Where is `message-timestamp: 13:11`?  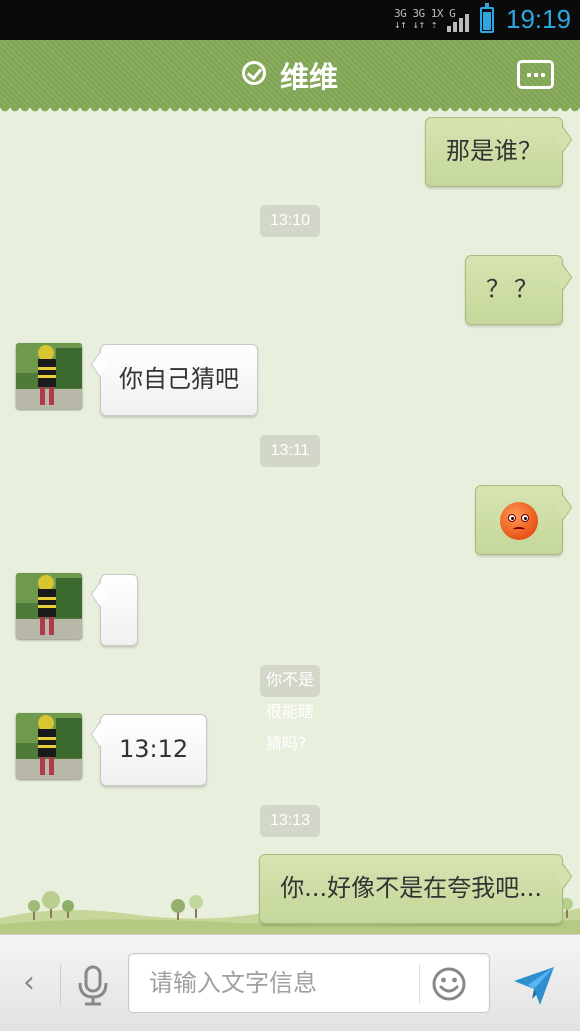
message-timestamp: 13:11 is located at coordinates (290, 451).